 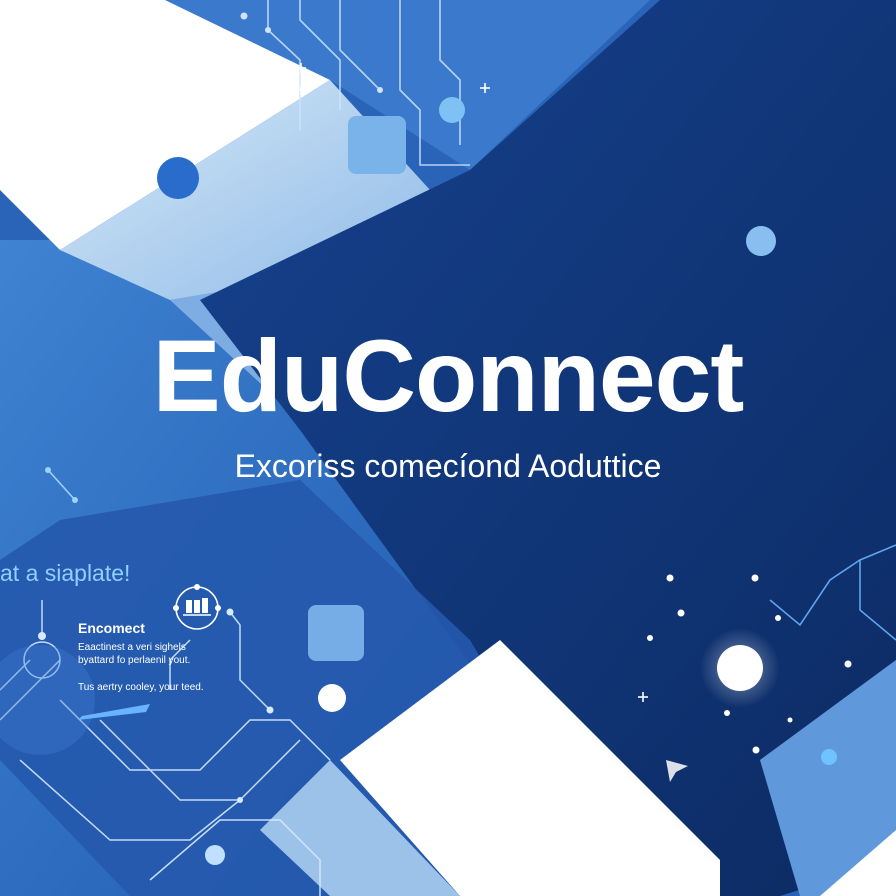 I want to click on cyan-dot, so click(x=829, y=757).